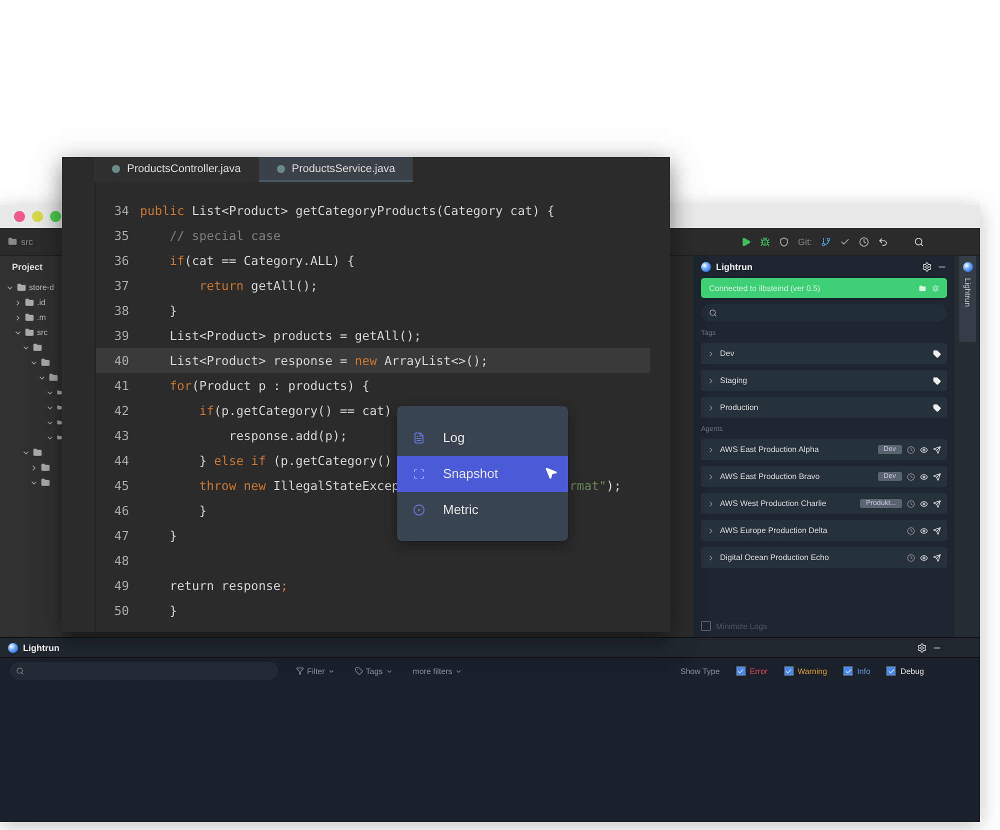  Describe the element at coordinates (805, 241) in the screenshot. I see `git-label: Git:` at that location.